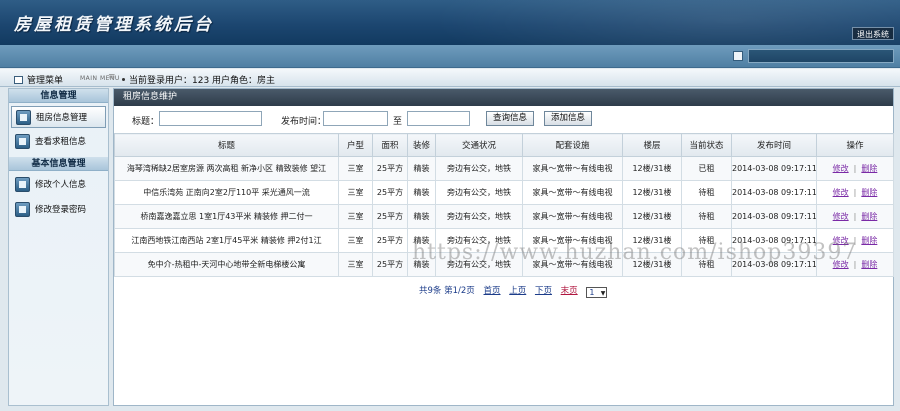  I want to click on sidebar: 信息管理 租房信息管理 查看求租信息 基本信息管理 修改个人信息 修改登录密码, so click(58, 247).